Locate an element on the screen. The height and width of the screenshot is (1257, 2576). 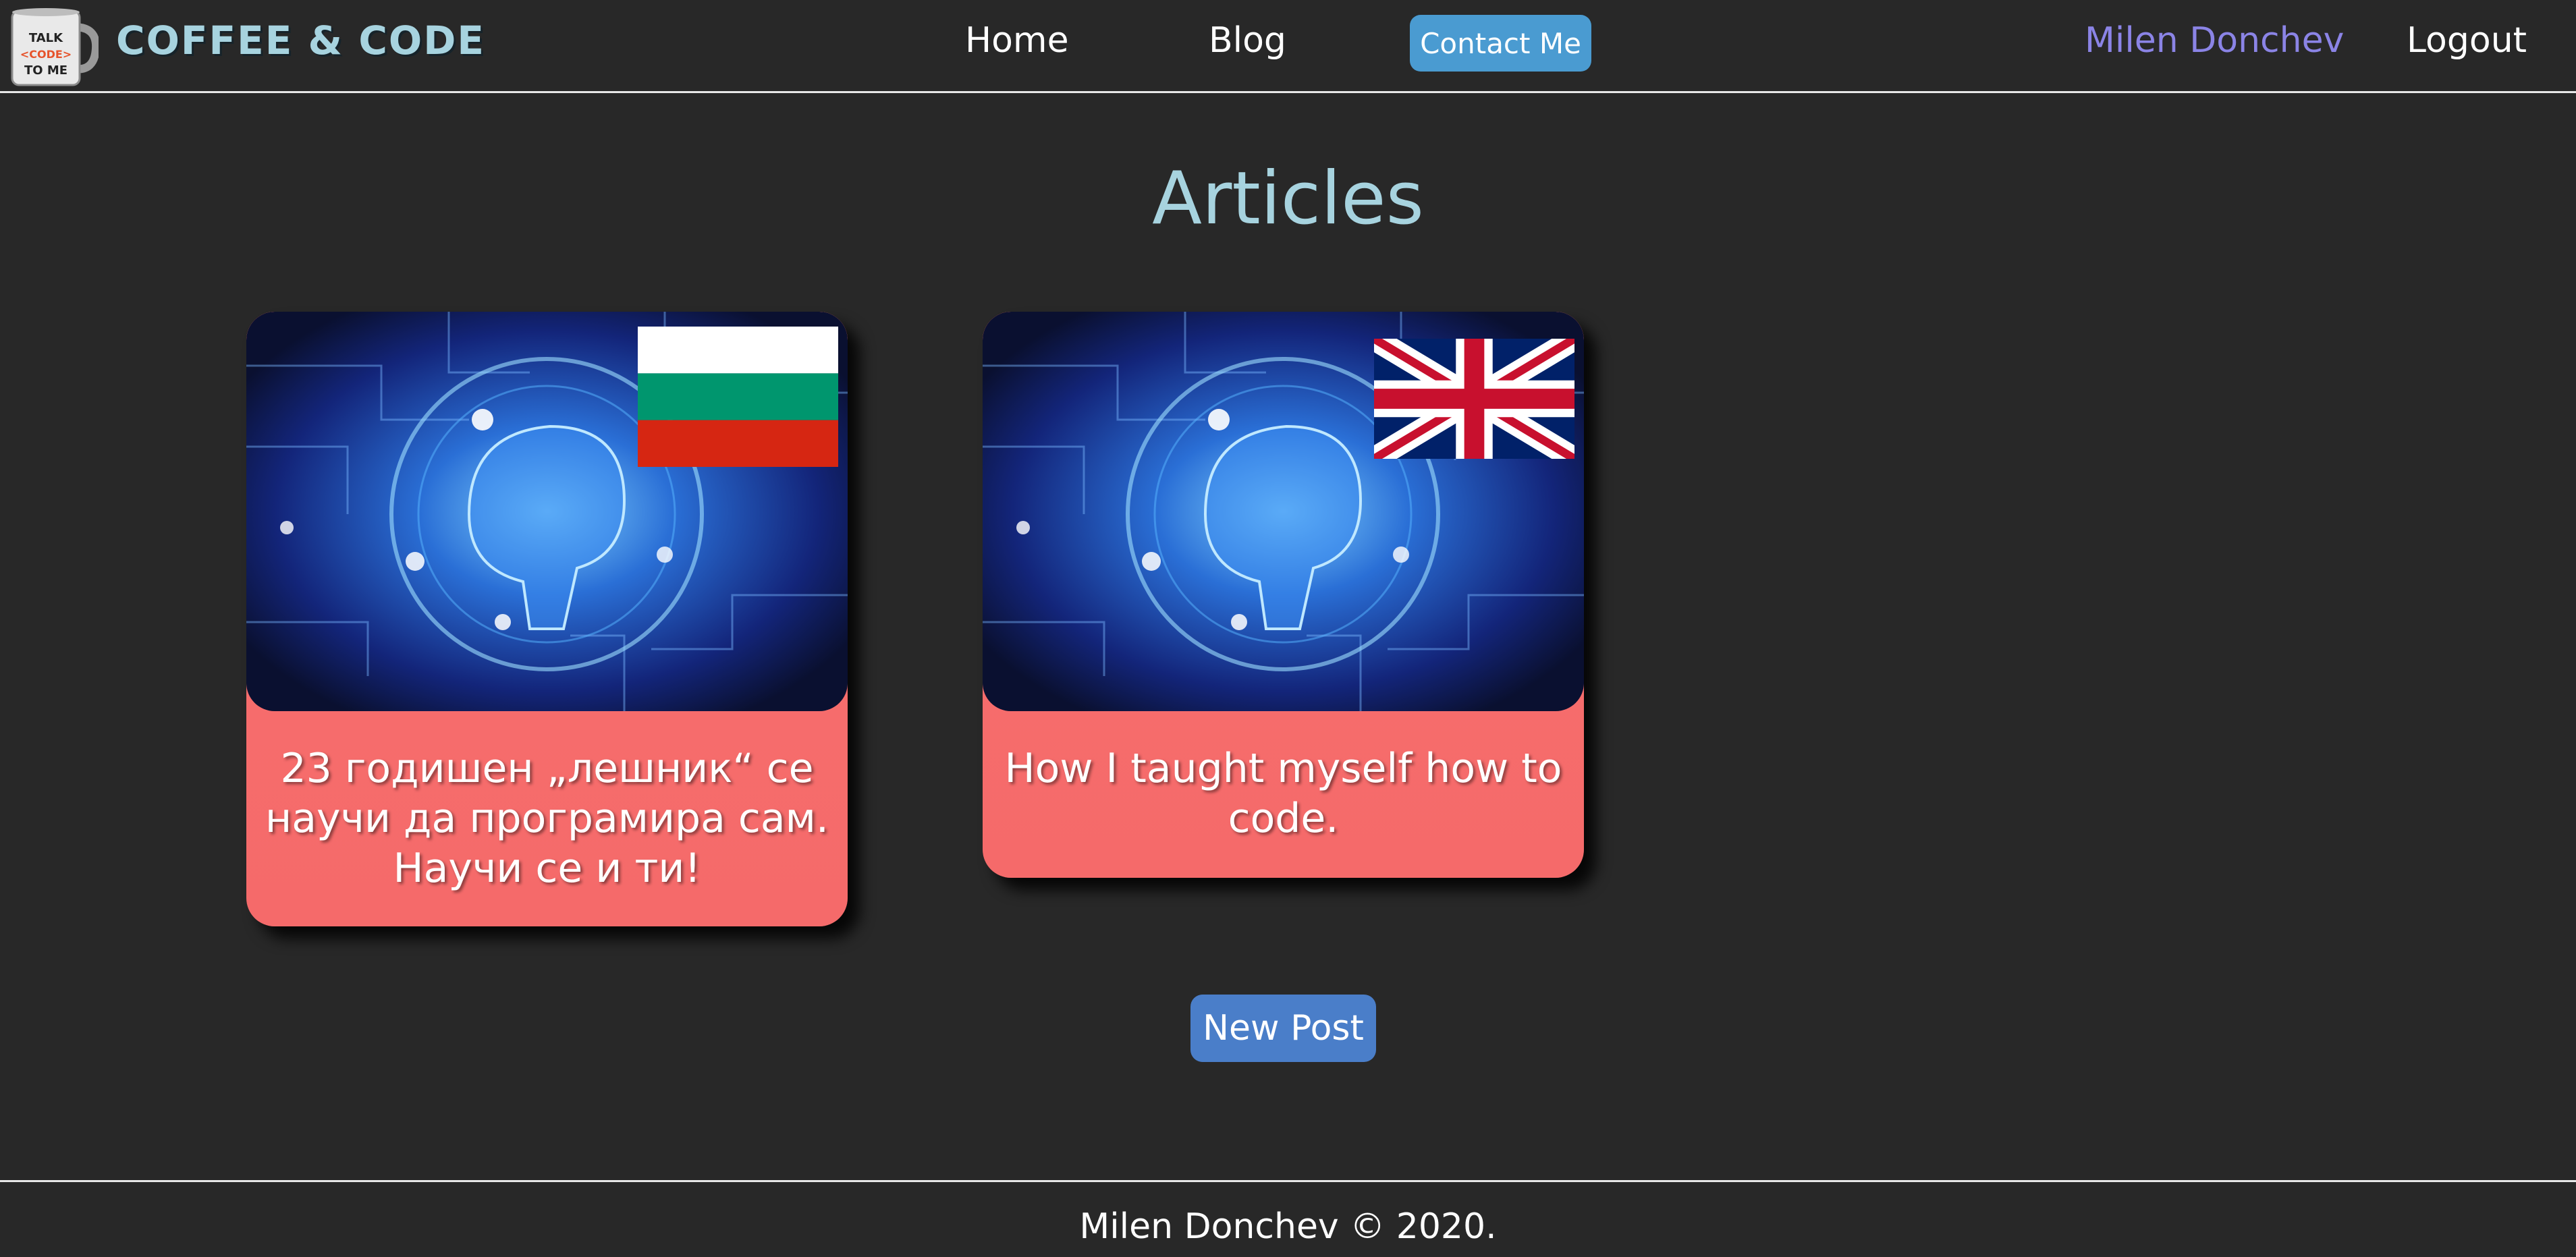
article-title: How I taught myself how to code. is located at coordinates (1283, 793).